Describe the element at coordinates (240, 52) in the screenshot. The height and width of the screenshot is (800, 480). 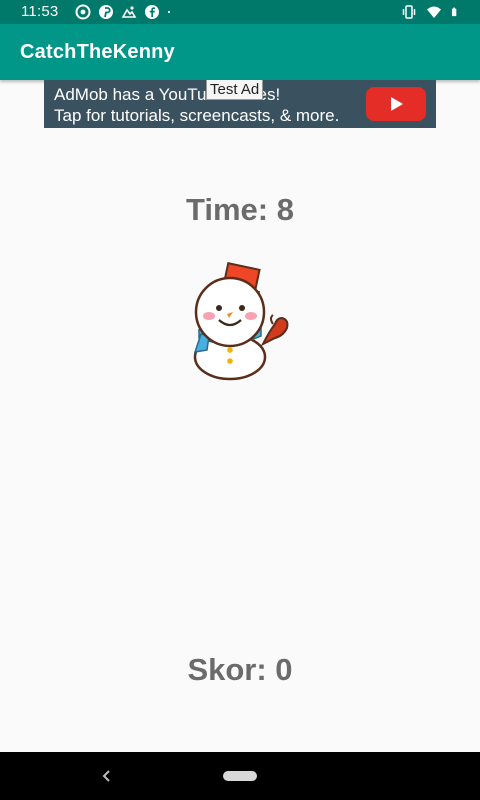
I see `app-bar: CatchTheKenny` at that location.